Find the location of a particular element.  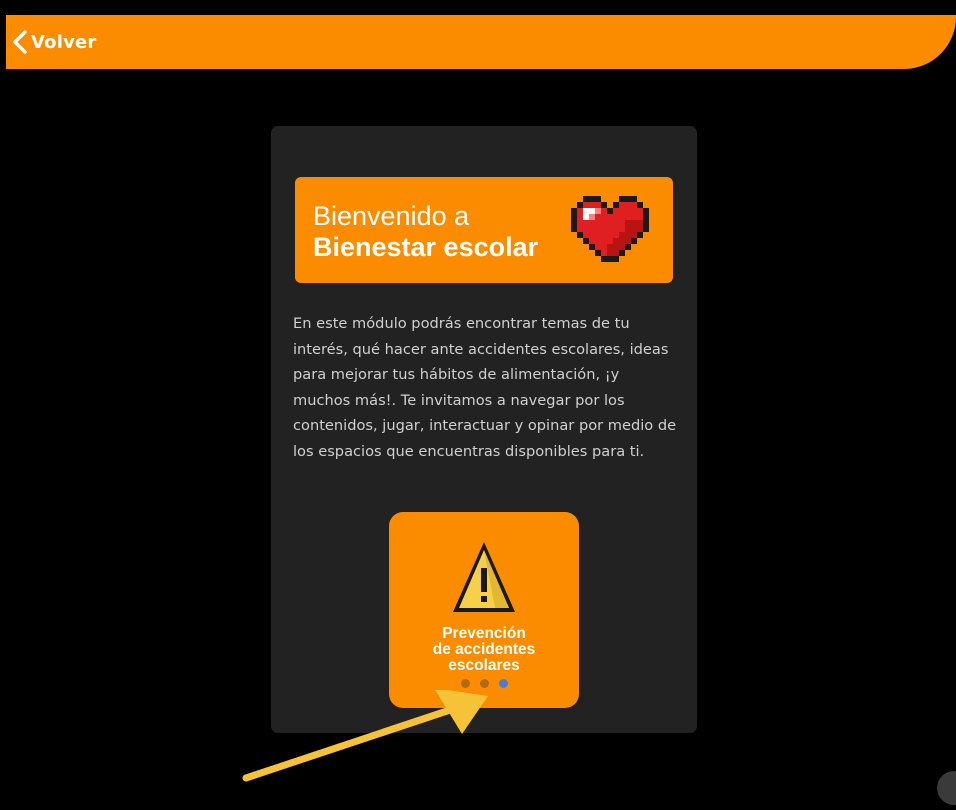

module-tile-label: Prevención de accidentes escolares is located at coordinates (484, 649).